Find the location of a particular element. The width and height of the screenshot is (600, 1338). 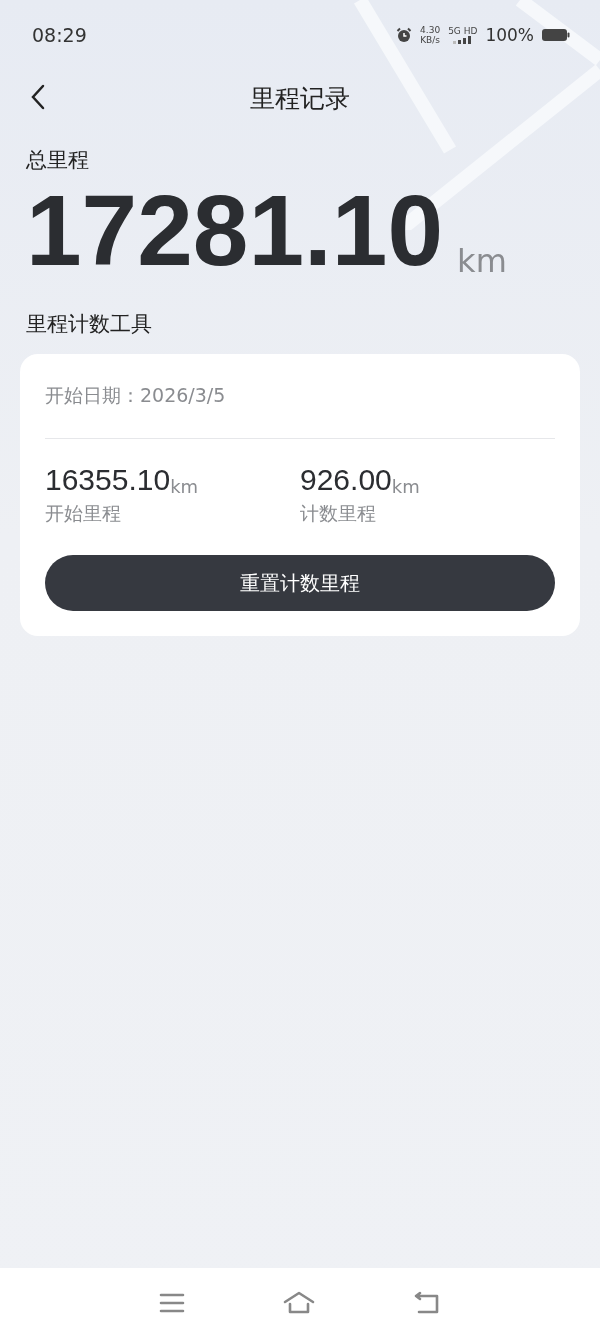

battery-level: 100% is located at coordinates (509, 35).